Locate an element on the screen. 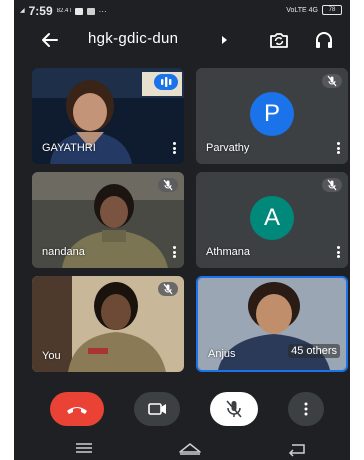  participant-tile-anjus: Anjus 45 others is located at coordinates (272, 324).